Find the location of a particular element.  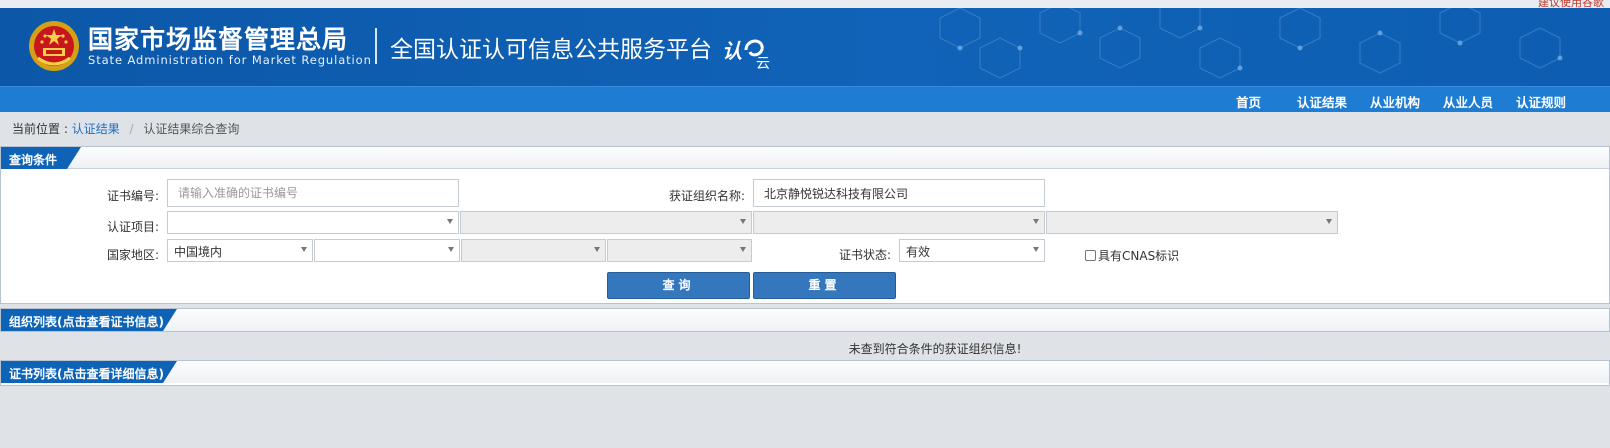

svg-text: 认 is located at coordinates (732, 51).